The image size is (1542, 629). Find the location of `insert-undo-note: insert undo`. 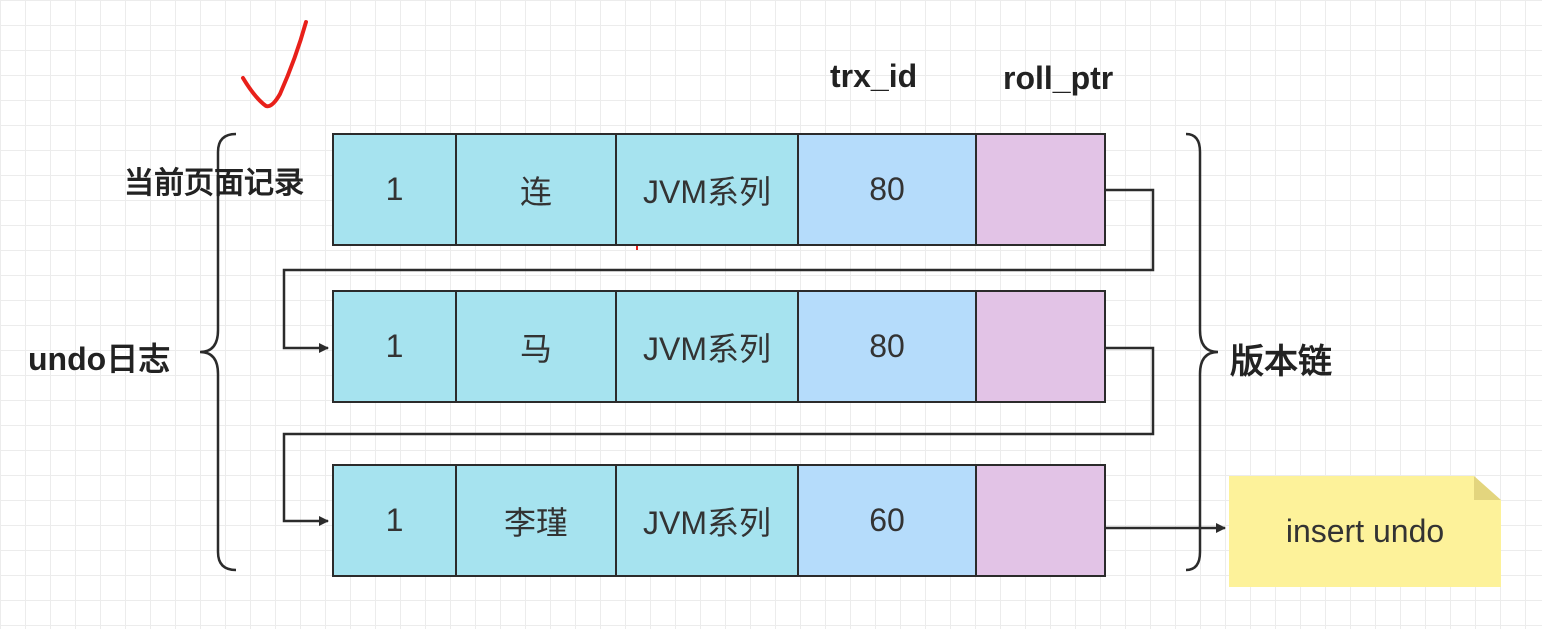

insert-undo-note: insert undo is located at coordinates (1365, 531).